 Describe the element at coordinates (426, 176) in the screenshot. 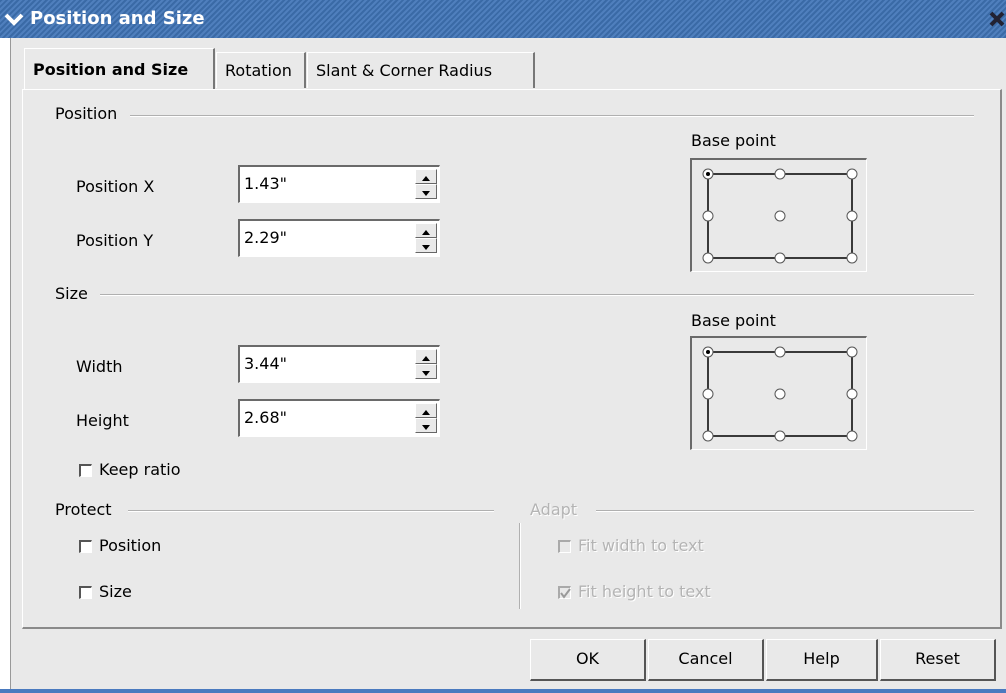

I see `position-x-increment` at that location.